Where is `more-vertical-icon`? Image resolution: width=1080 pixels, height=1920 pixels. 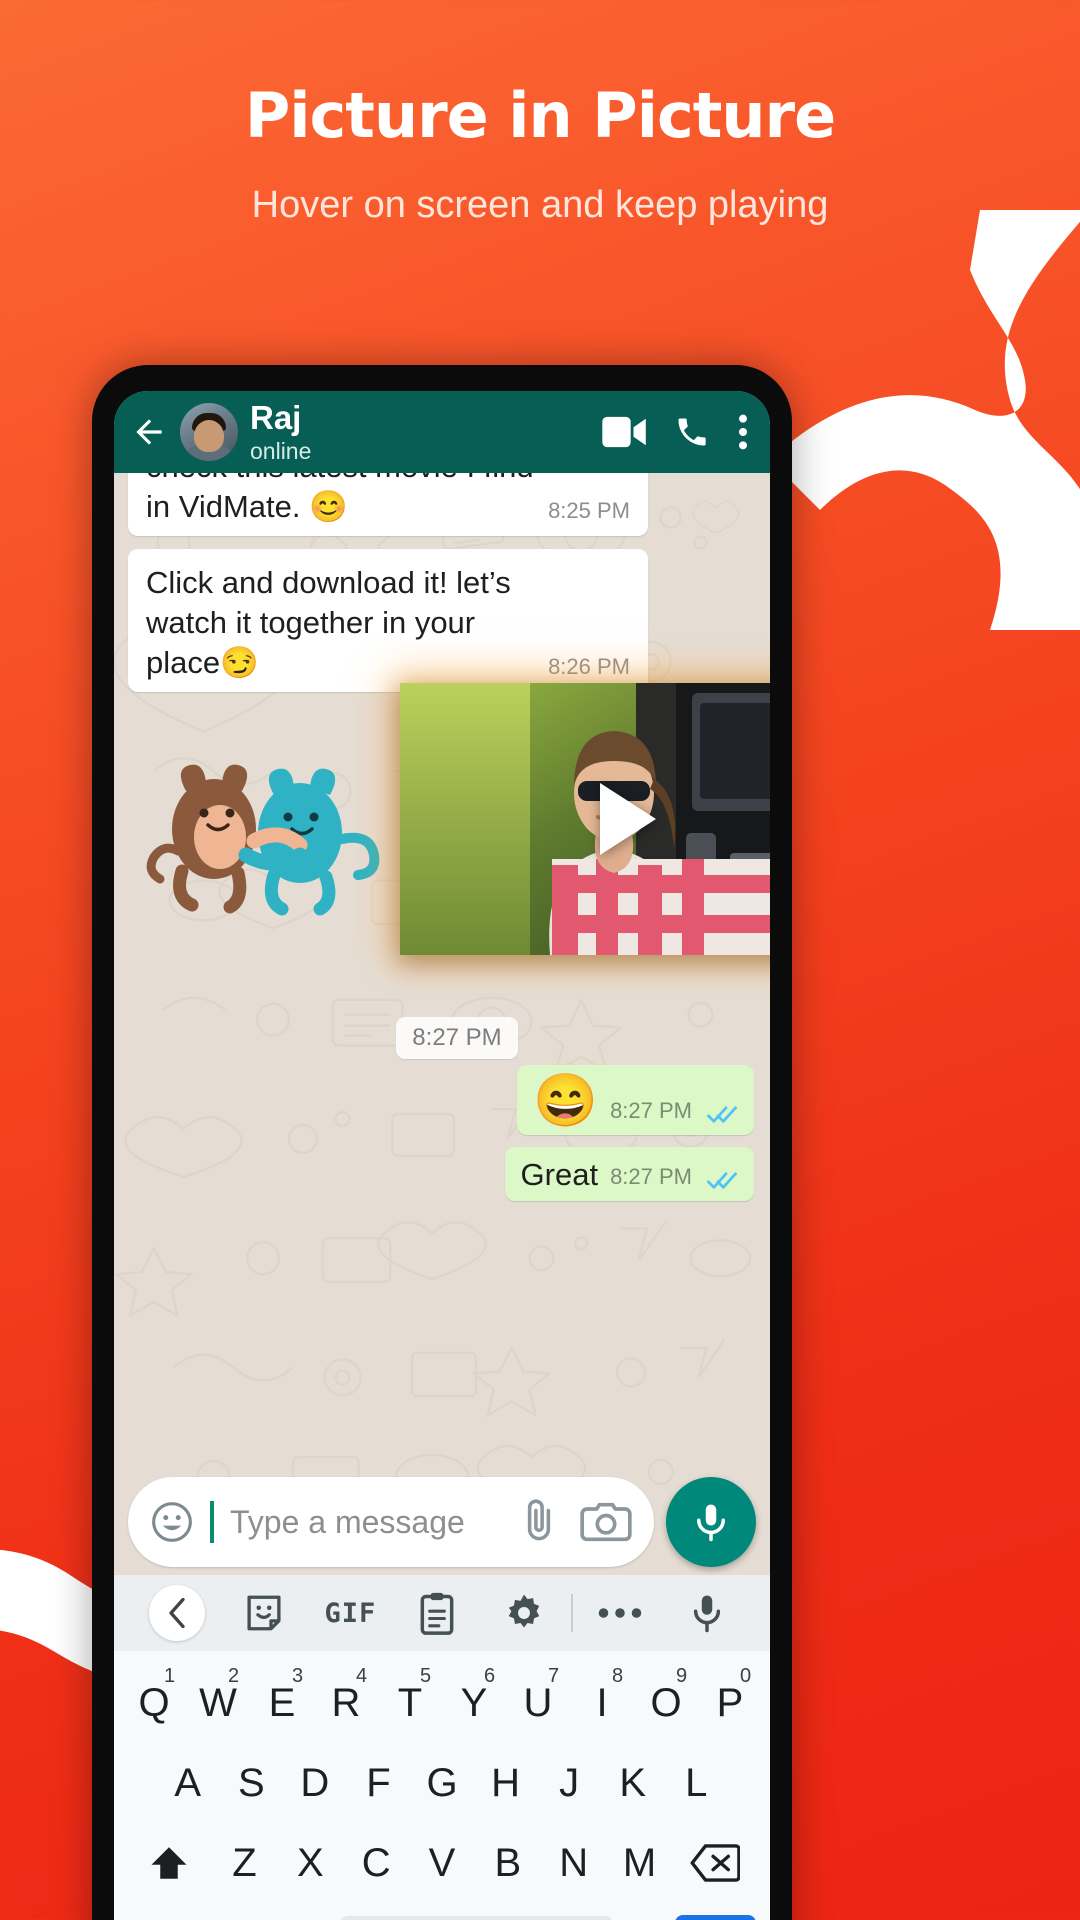
more-vertical-icon is located at coordinates (743, 432).